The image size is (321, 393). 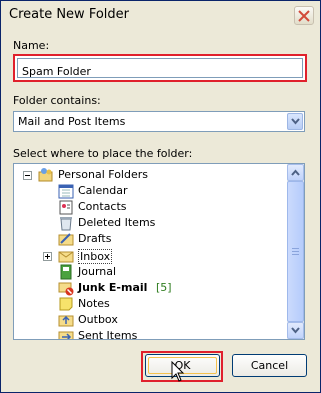 What do you see at coordinates (66, 272) in the screenshot?
I see `journal-icon` at bounding box center [66, 272].